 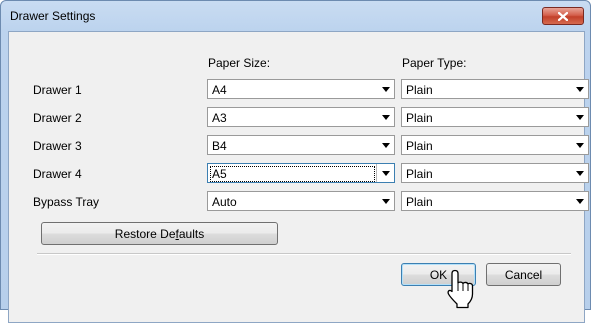 I want to click on paper-type-header: Paper Type:, so click(x=434, y=63).